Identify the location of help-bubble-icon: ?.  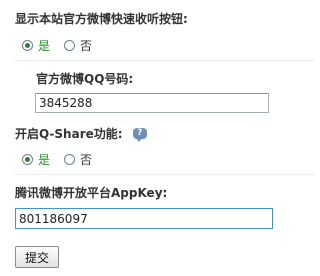
(139, 135).